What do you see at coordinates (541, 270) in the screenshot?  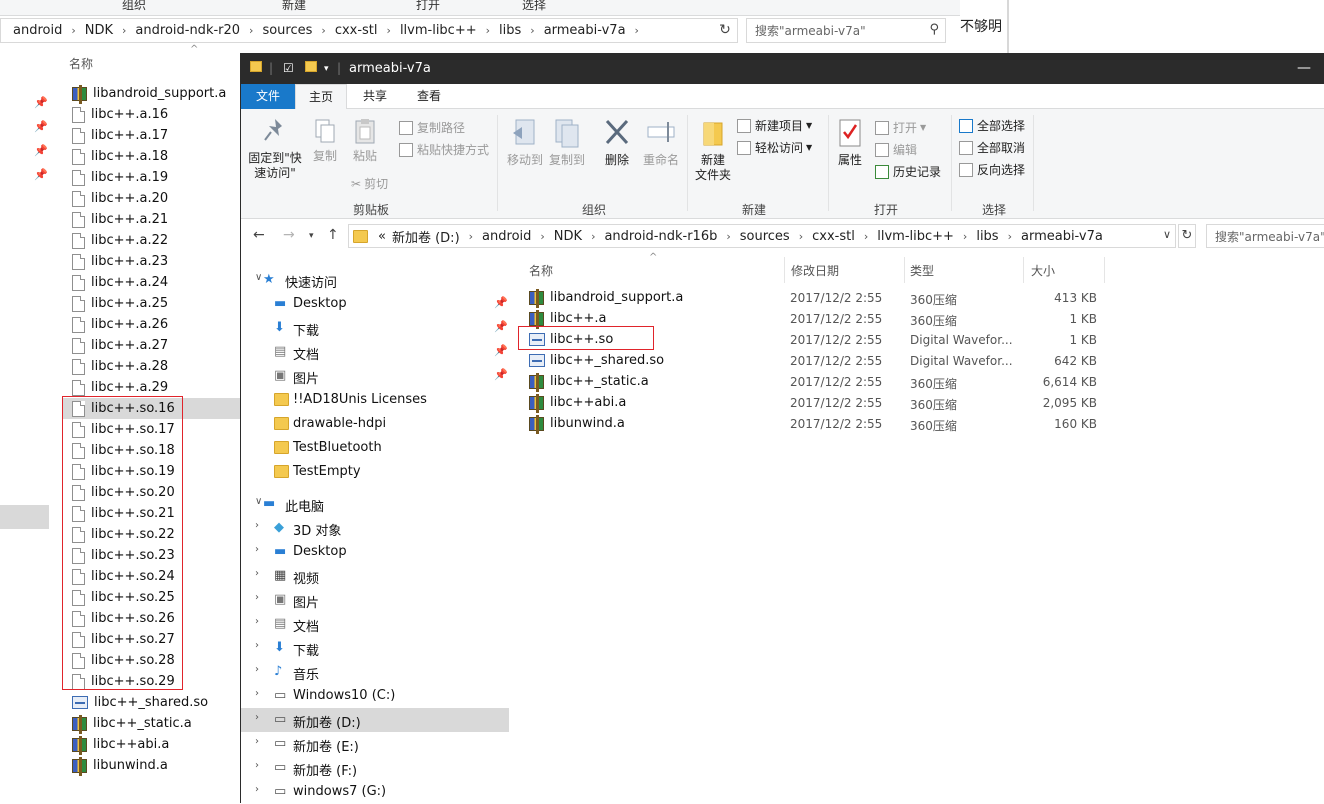 I see `column-header-name: 名称` at bounding box center [541, 270].